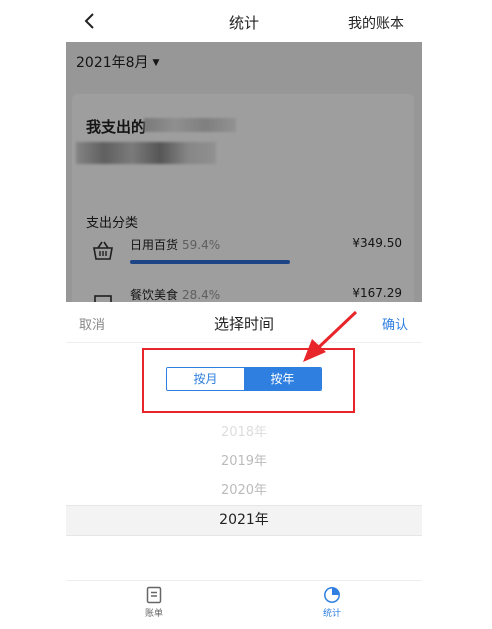 The image size is (492, 629). Describe the element at coordinates (244, 461) in the screenshot. I see `year-option: 2019年` at that location.